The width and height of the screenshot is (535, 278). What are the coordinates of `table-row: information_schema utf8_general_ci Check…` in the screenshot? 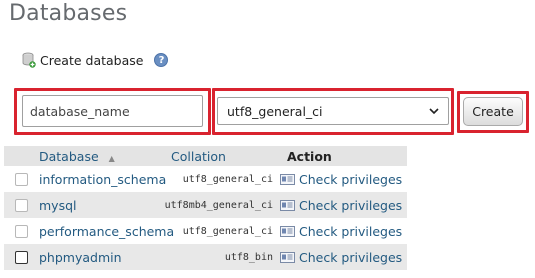 It's located at (205, 179).